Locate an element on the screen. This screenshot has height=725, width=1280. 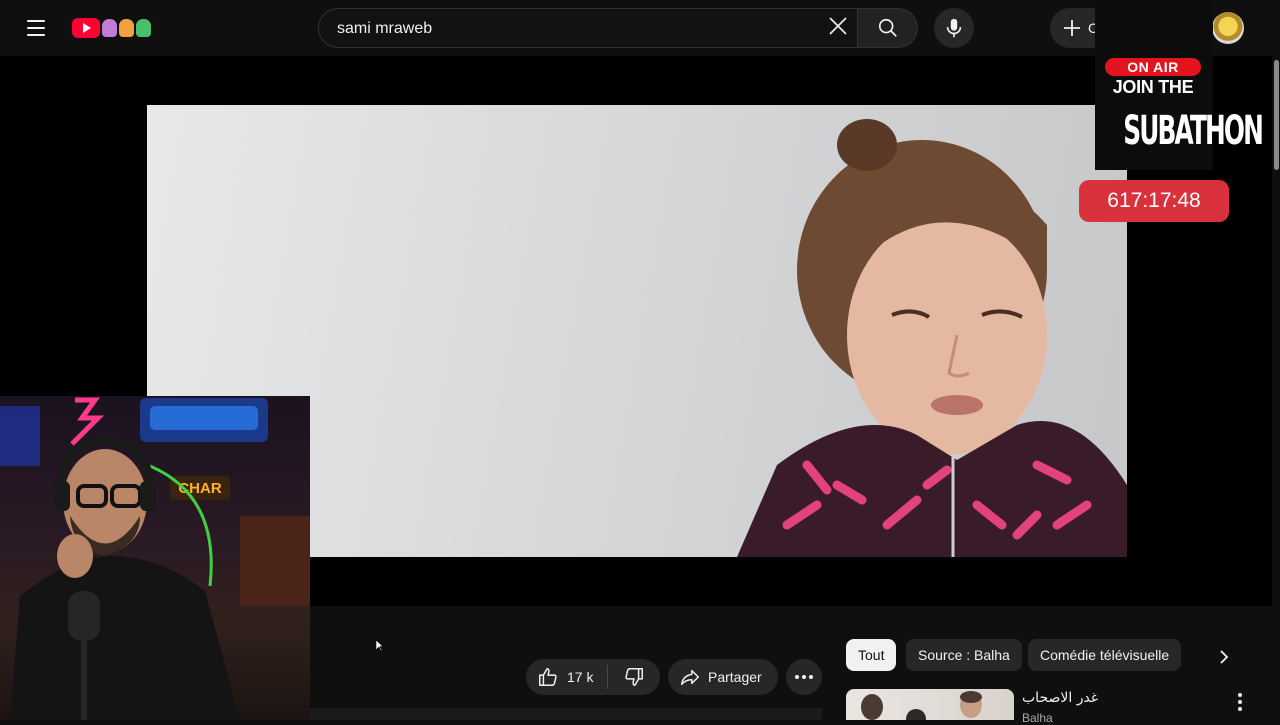
subathon-timer: 617:17:48 is located at coordinates (1154, 201).